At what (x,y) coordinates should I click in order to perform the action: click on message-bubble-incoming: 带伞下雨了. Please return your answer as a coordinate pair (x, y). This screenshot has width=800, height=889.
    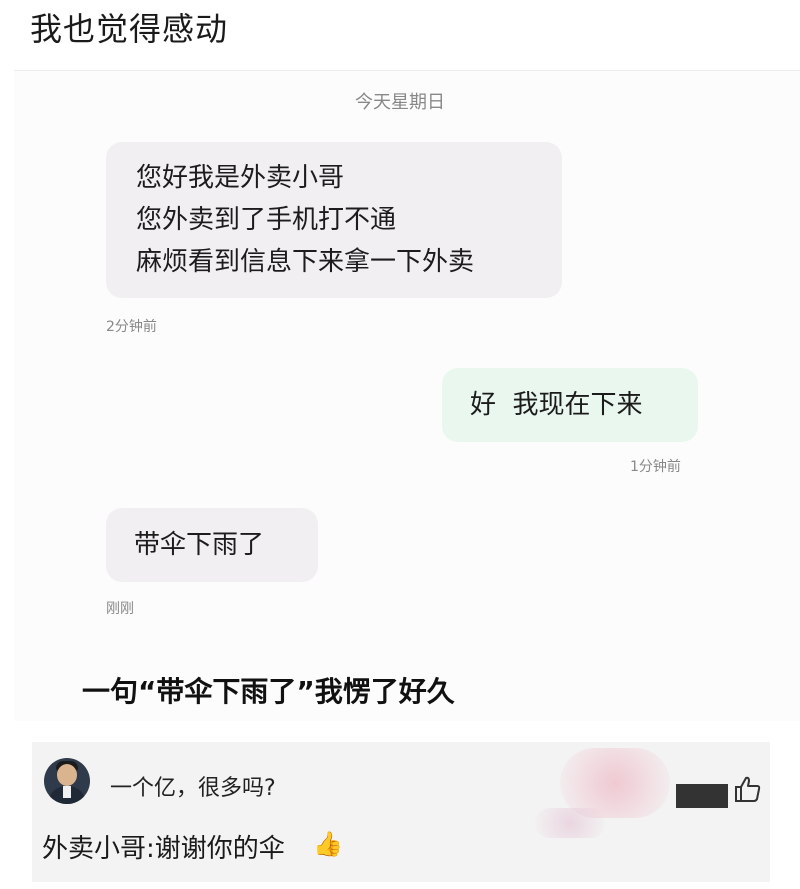
    Looking at the image, I should click on (212, 545).